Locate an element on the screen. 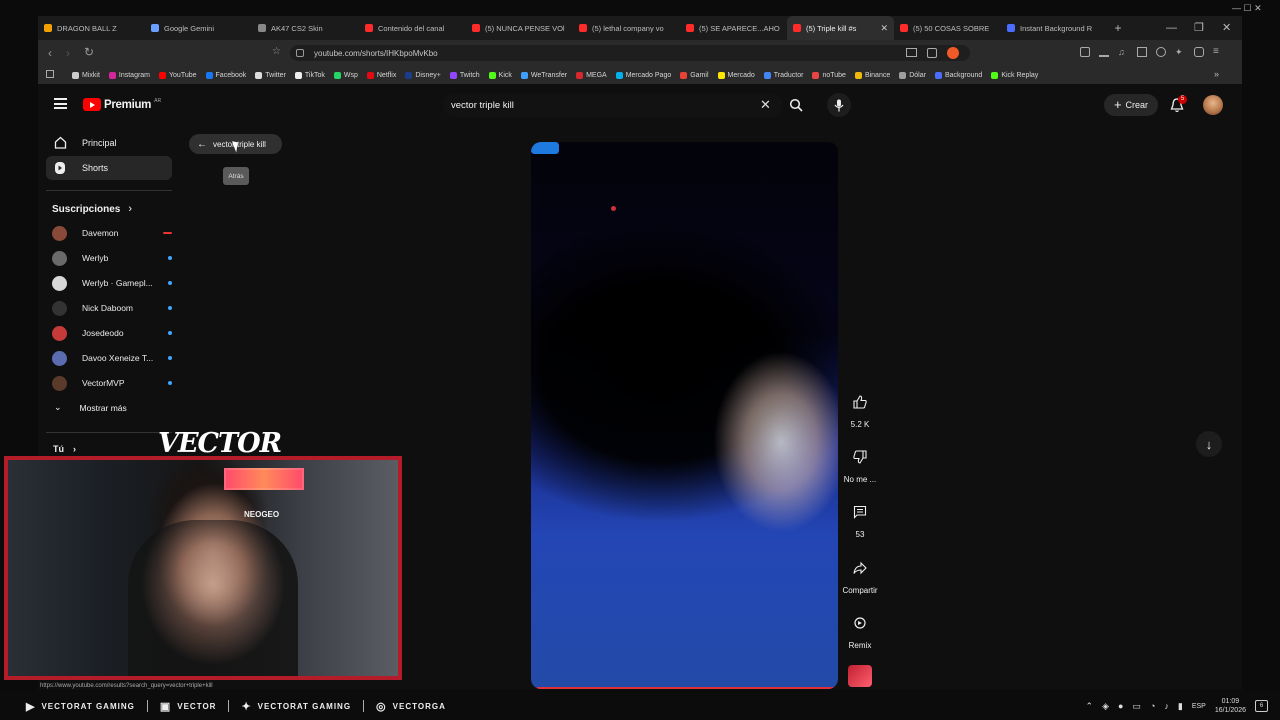 The width and height of the screenshot is (1280, 720). bookmark-item: Mercado Pago is located at coordinates (643, 75).